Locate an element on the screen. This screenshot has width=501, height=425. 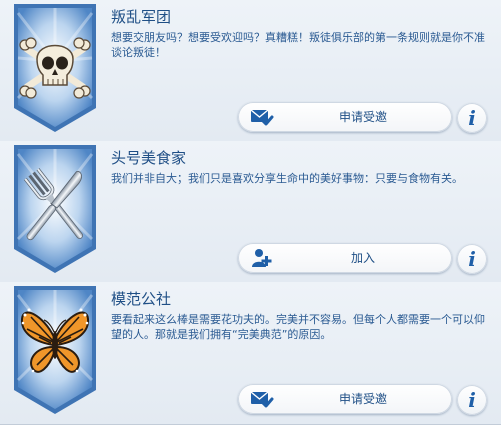
club-name: 模范公社 is located at coordinates (141, 299).